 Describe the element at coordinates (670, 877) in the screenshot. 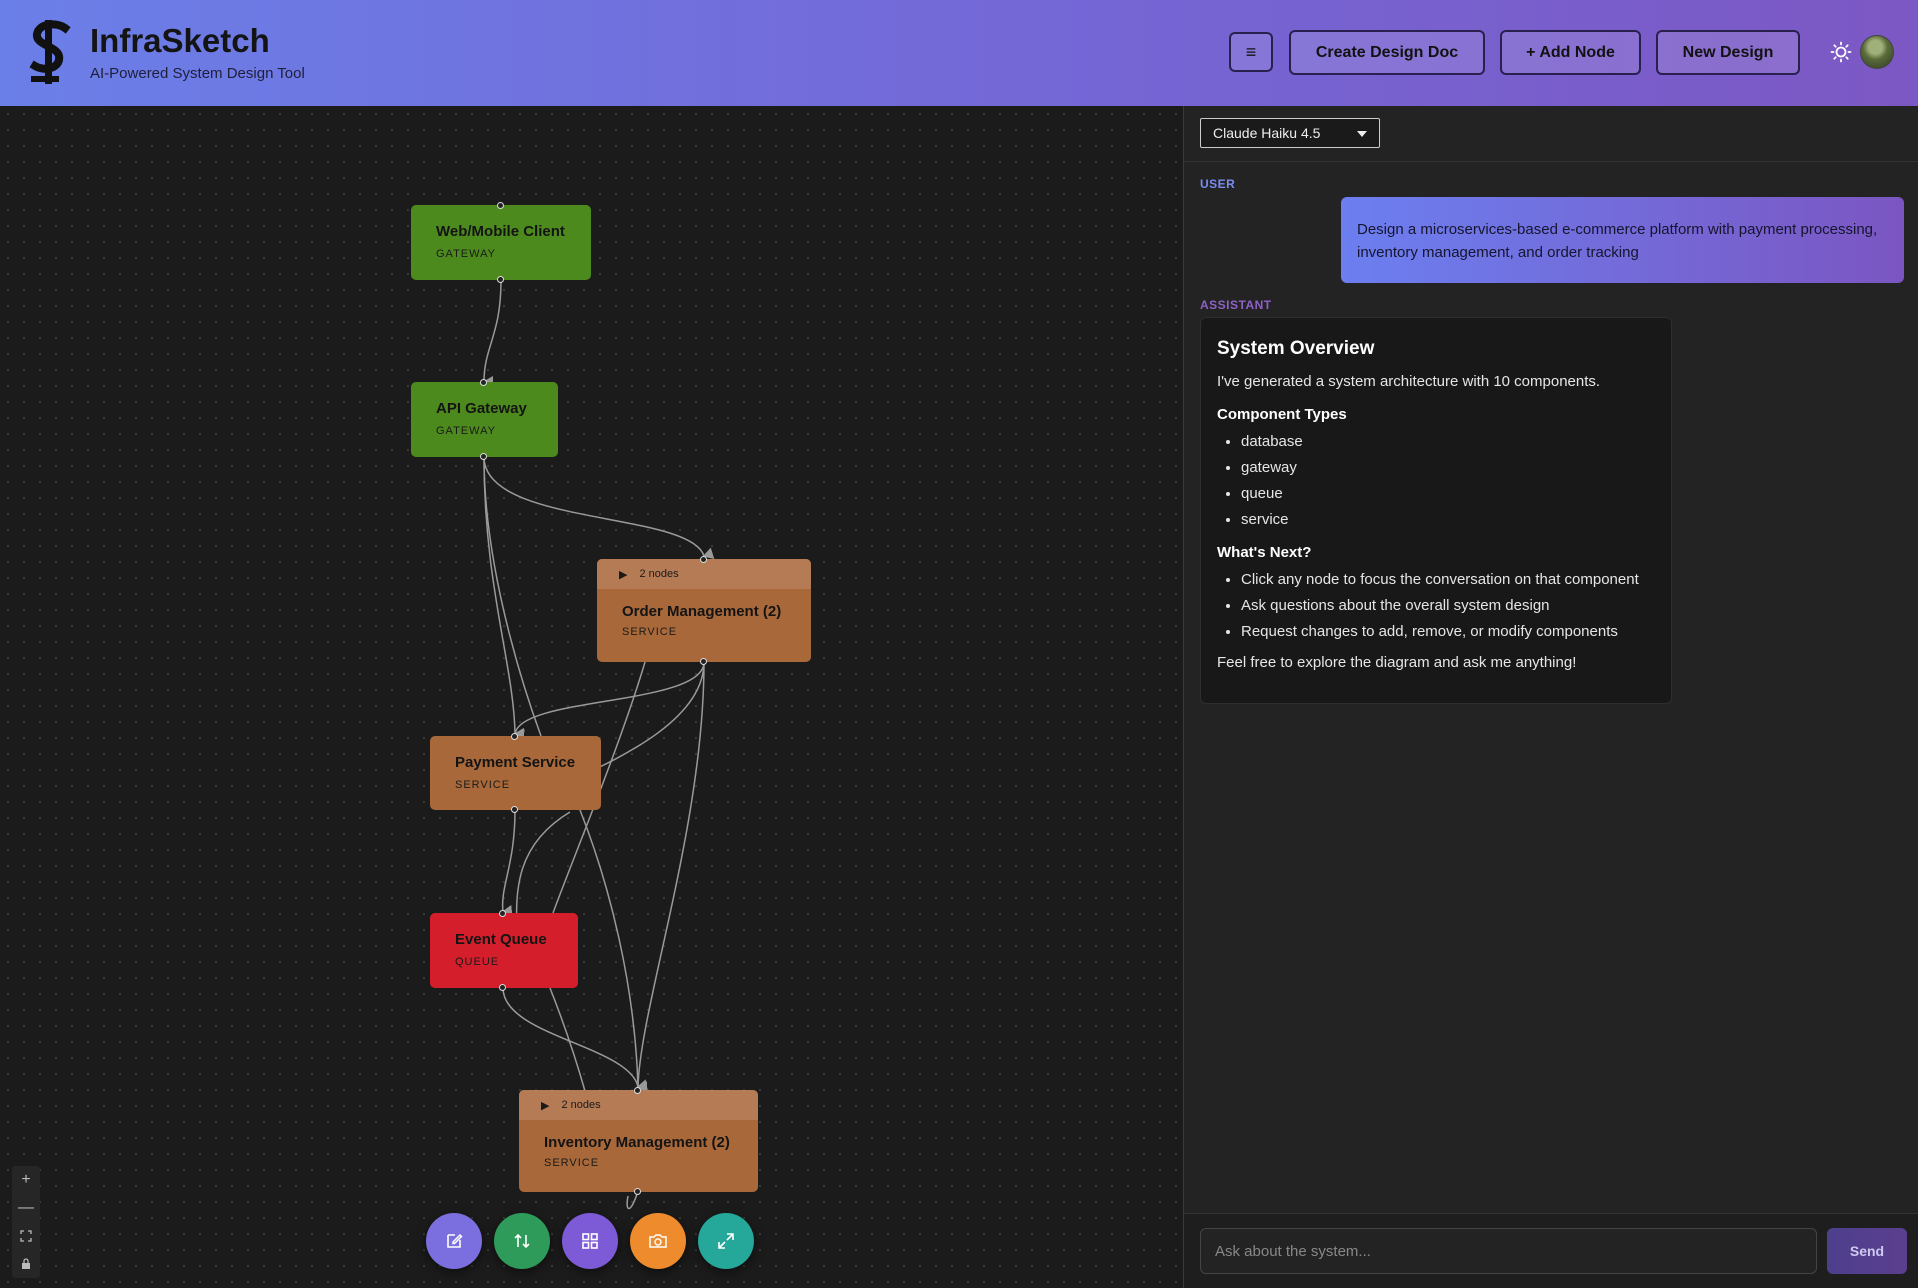

I see `edge-order-inventory` at that location.